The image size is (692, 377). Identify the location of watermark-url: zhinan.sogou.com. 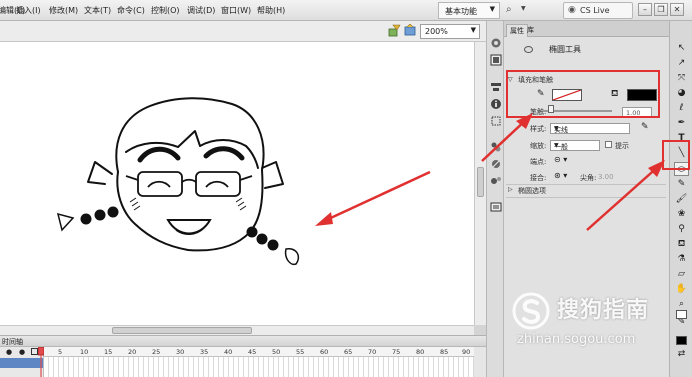
(576, 339).